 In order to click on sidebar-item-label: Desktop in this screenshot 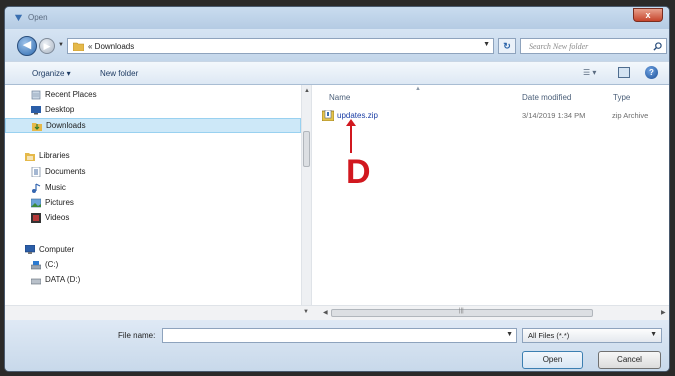, I will do `click(60, 109)`.